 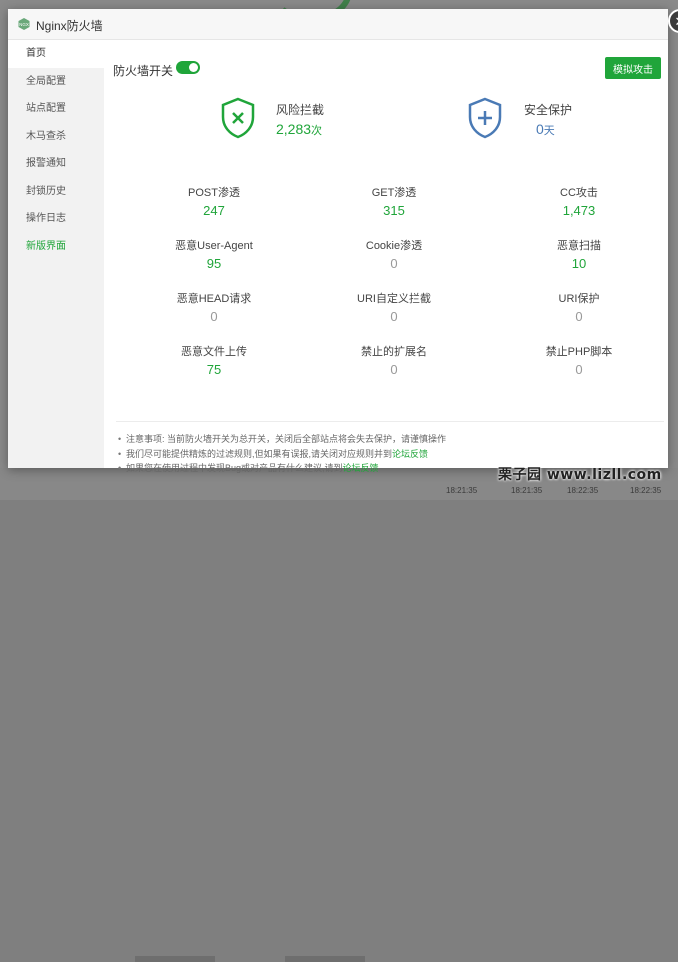 I want to click on svg-text: NGX, so click(x=24, y=24).